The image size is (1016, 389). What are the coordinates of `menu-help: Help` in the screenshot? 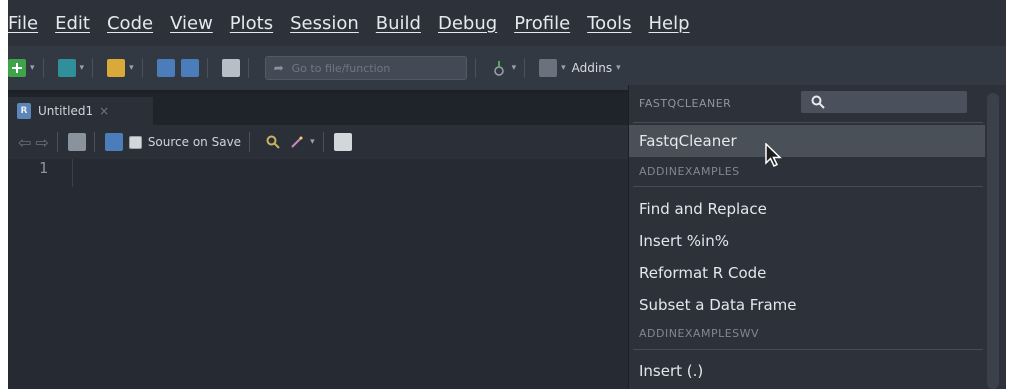 It's located at (675, 23).